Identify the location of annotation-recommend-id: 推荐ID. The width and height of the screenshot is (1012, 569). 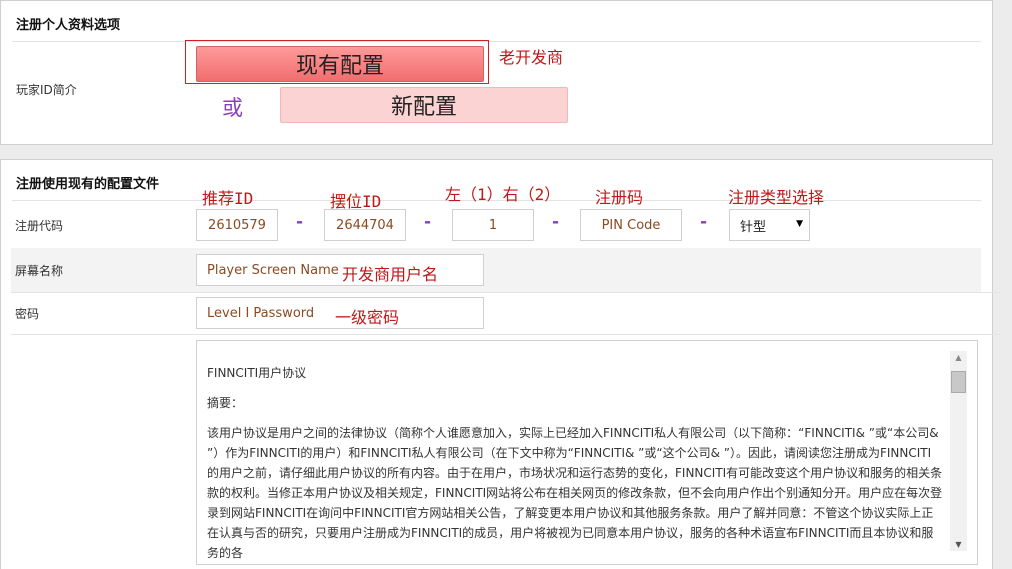
(228, 198).